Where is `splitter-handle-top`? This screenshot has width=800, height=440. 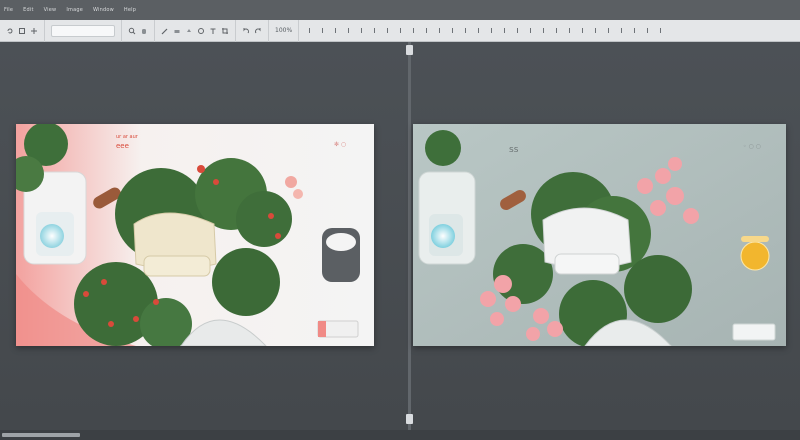
splitter-handle-top is located at coordinates (409, 50).